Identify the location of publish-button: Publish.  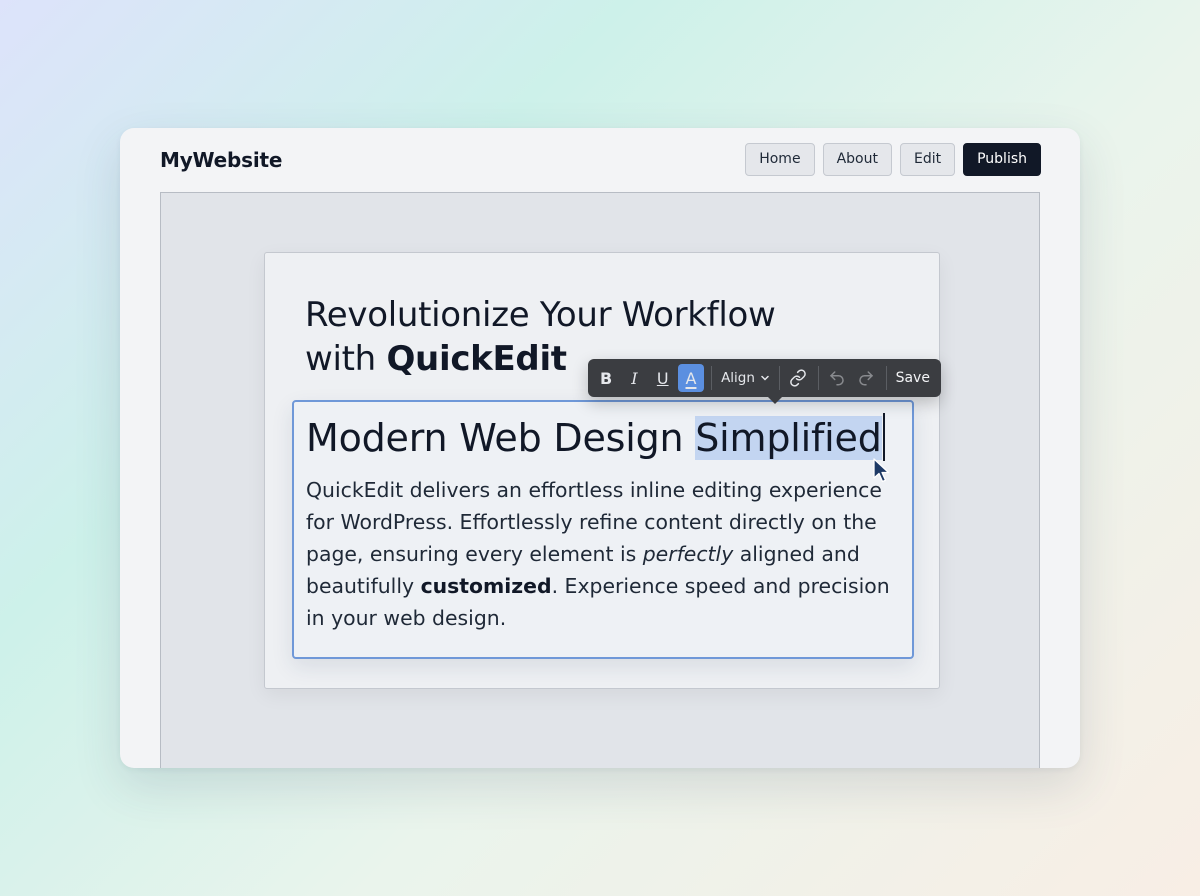
(1002, 159).